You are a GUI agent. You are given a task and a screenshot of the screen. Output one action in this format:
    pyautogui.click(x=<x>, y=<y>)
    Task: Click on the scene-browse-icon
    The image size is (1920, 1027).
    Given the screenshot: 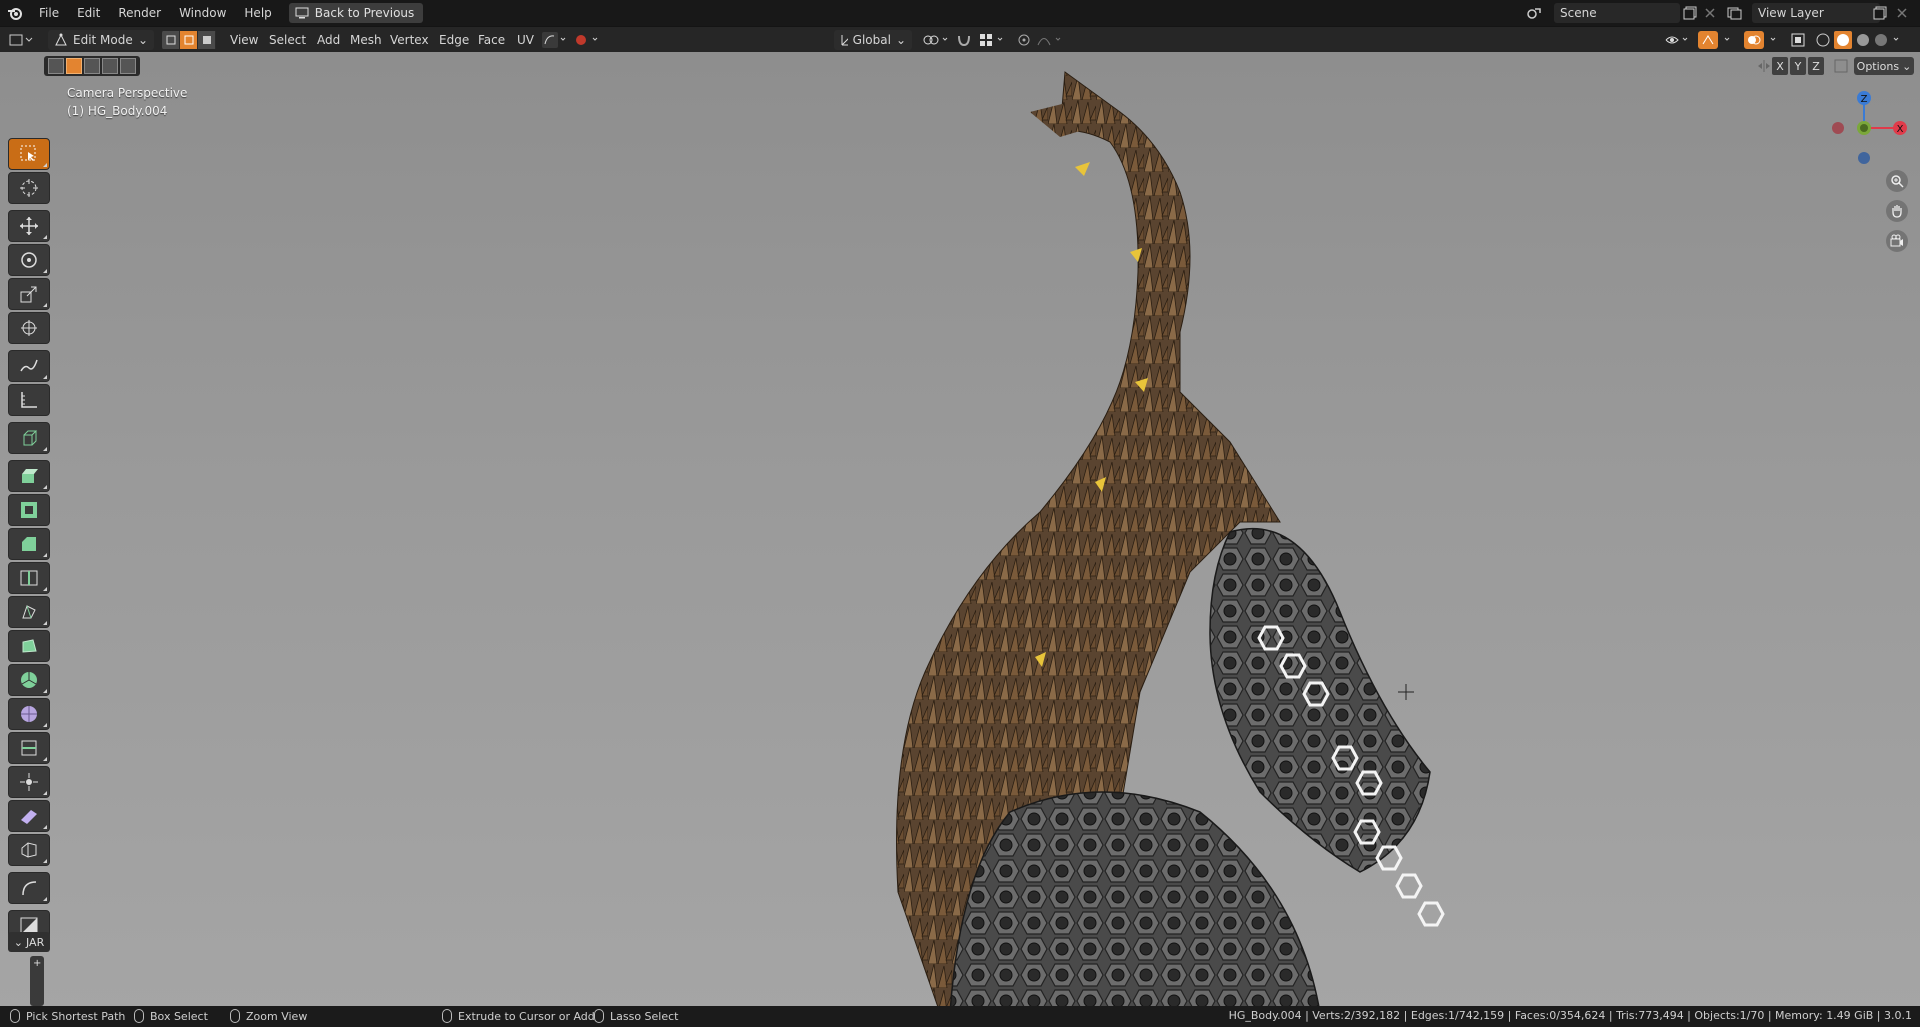 What is the action you would take?
    pyautogui.click(x=1534, y=13)
    